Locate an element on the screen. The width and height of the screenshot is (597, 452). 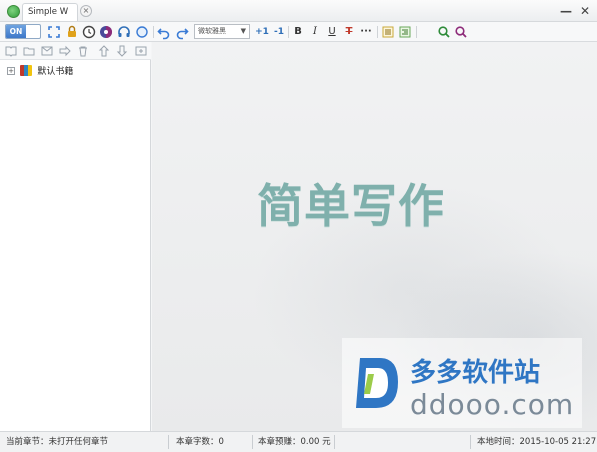
fullscreen-button is located at coordinates (54, 32).